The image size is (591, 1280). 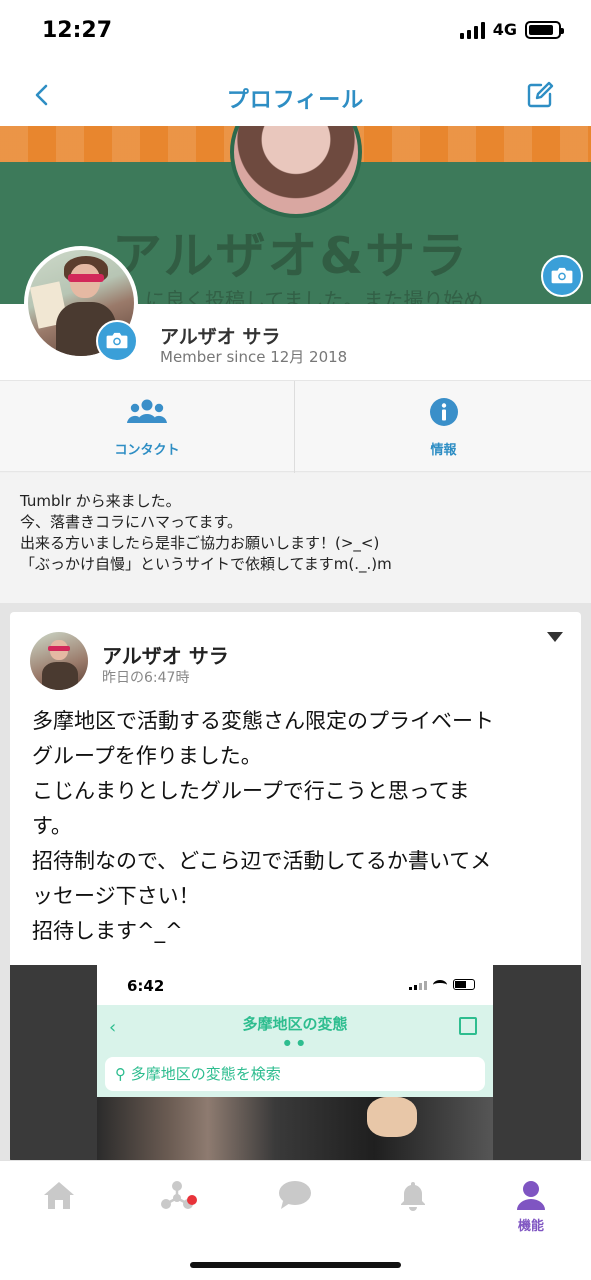 I want to click on battery-icon, so click(x=544, y=29).